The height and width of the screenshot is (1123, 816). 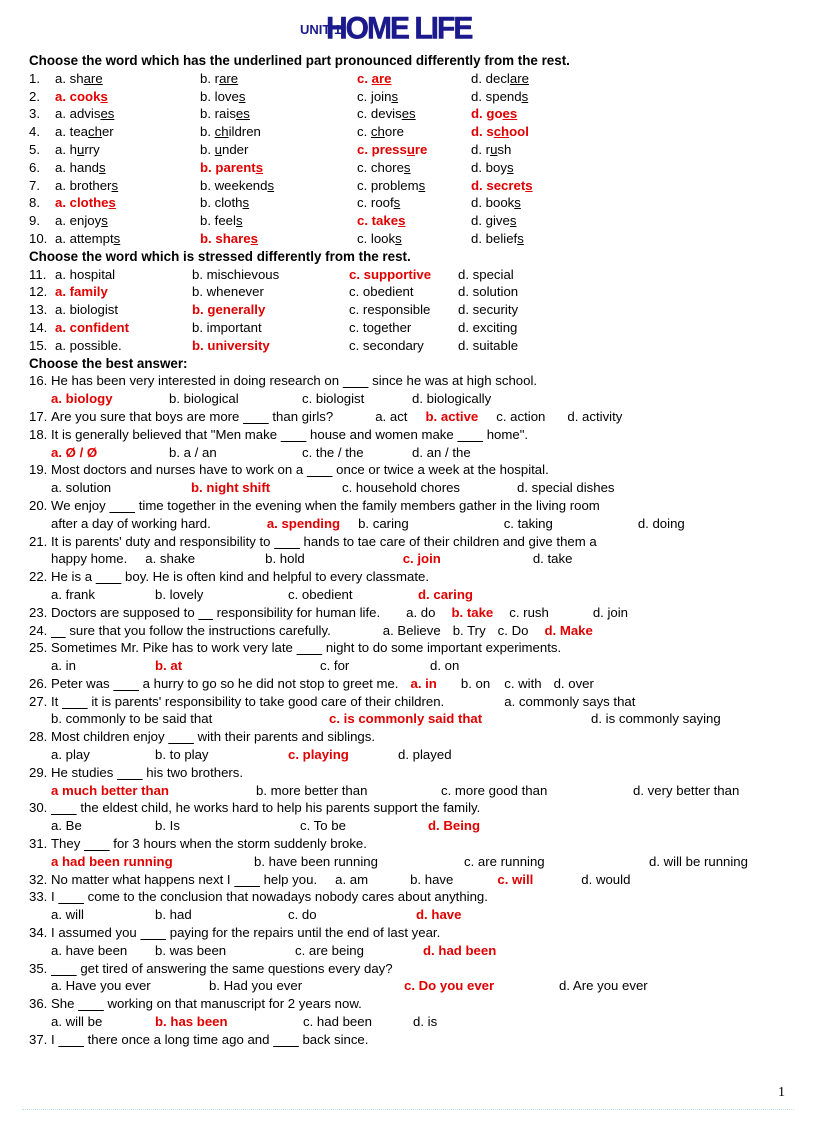 I want to click on option-c: c. devises, so click(x=414, y=114).